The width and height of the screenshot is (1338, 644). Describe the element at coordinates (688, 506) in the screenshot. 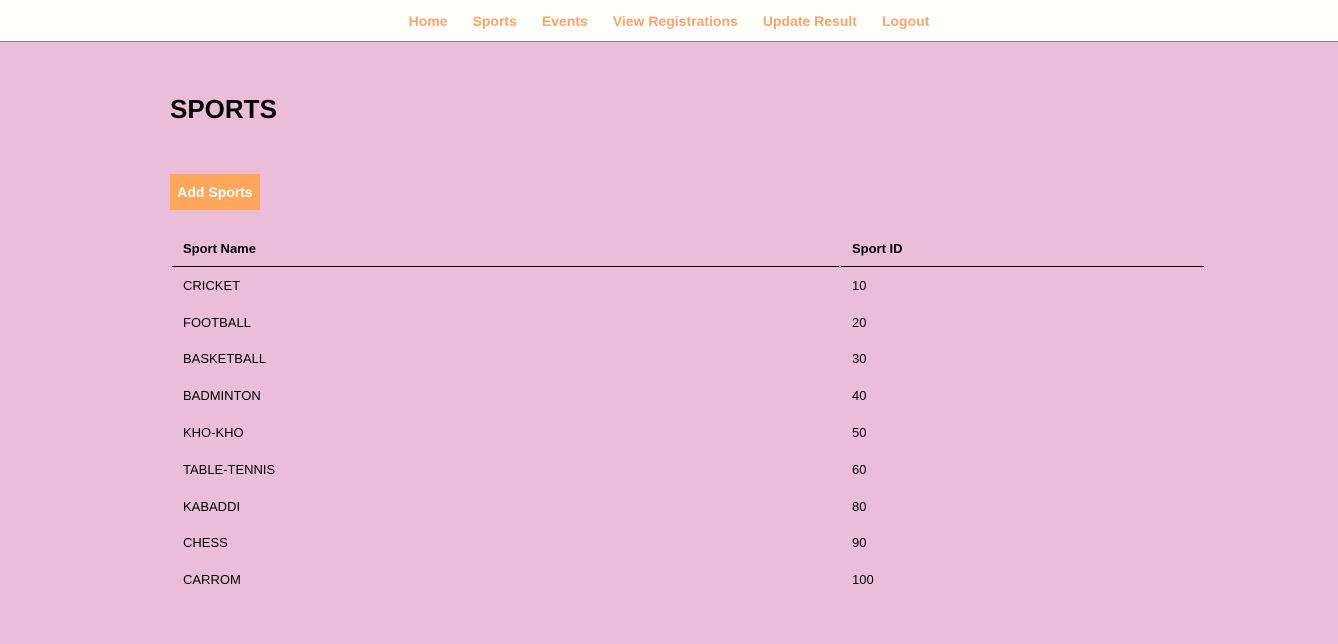

I see `table-row: KABADDI 80` at that location.